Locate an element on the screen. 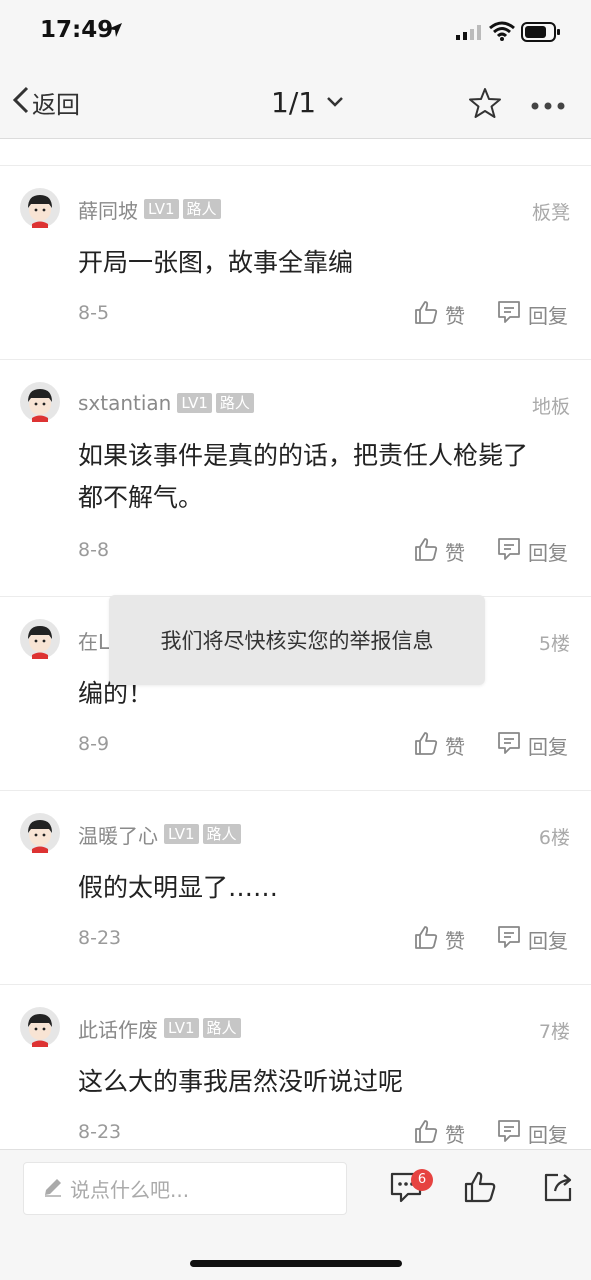 The width and height of the screenshot is (591, 1280). back-label: 返回 is located at coordinates (56, 104).